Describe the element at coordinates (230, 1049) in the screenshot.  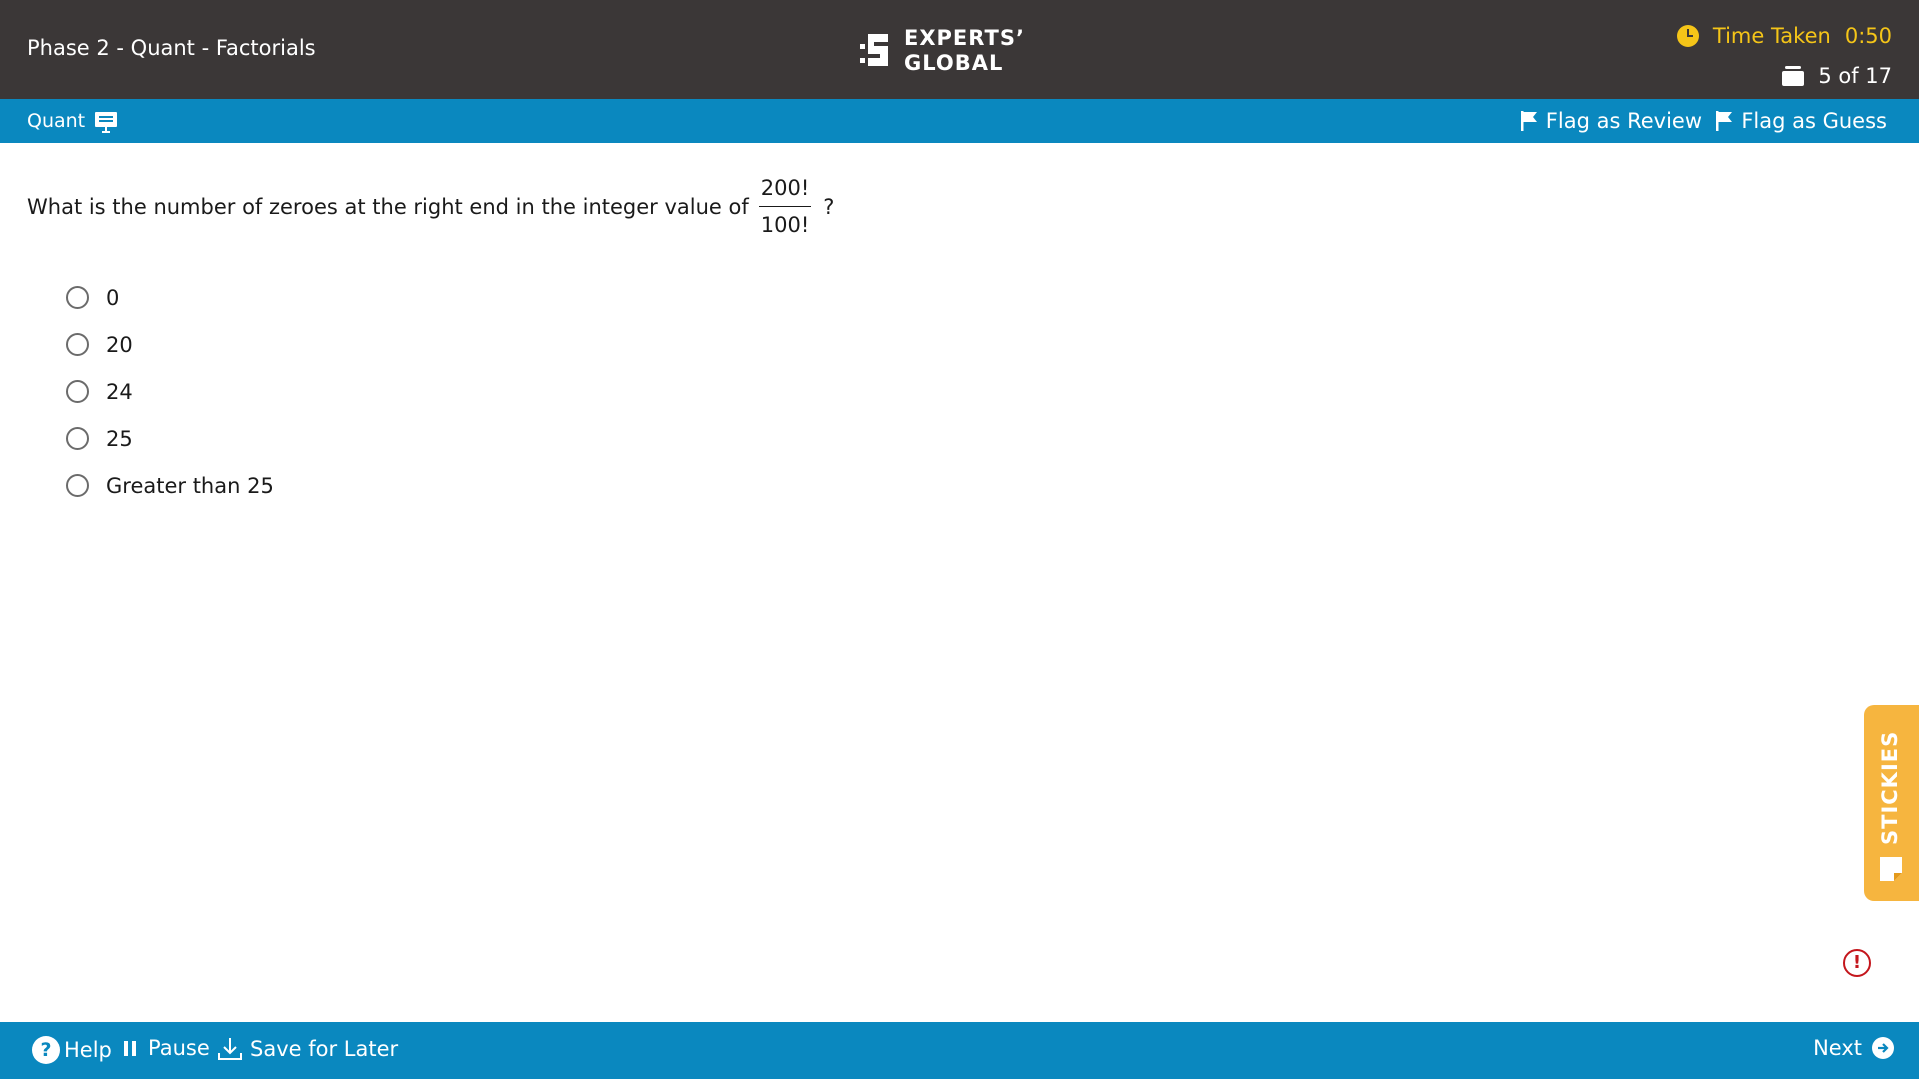
I see `download-icon` at that location.